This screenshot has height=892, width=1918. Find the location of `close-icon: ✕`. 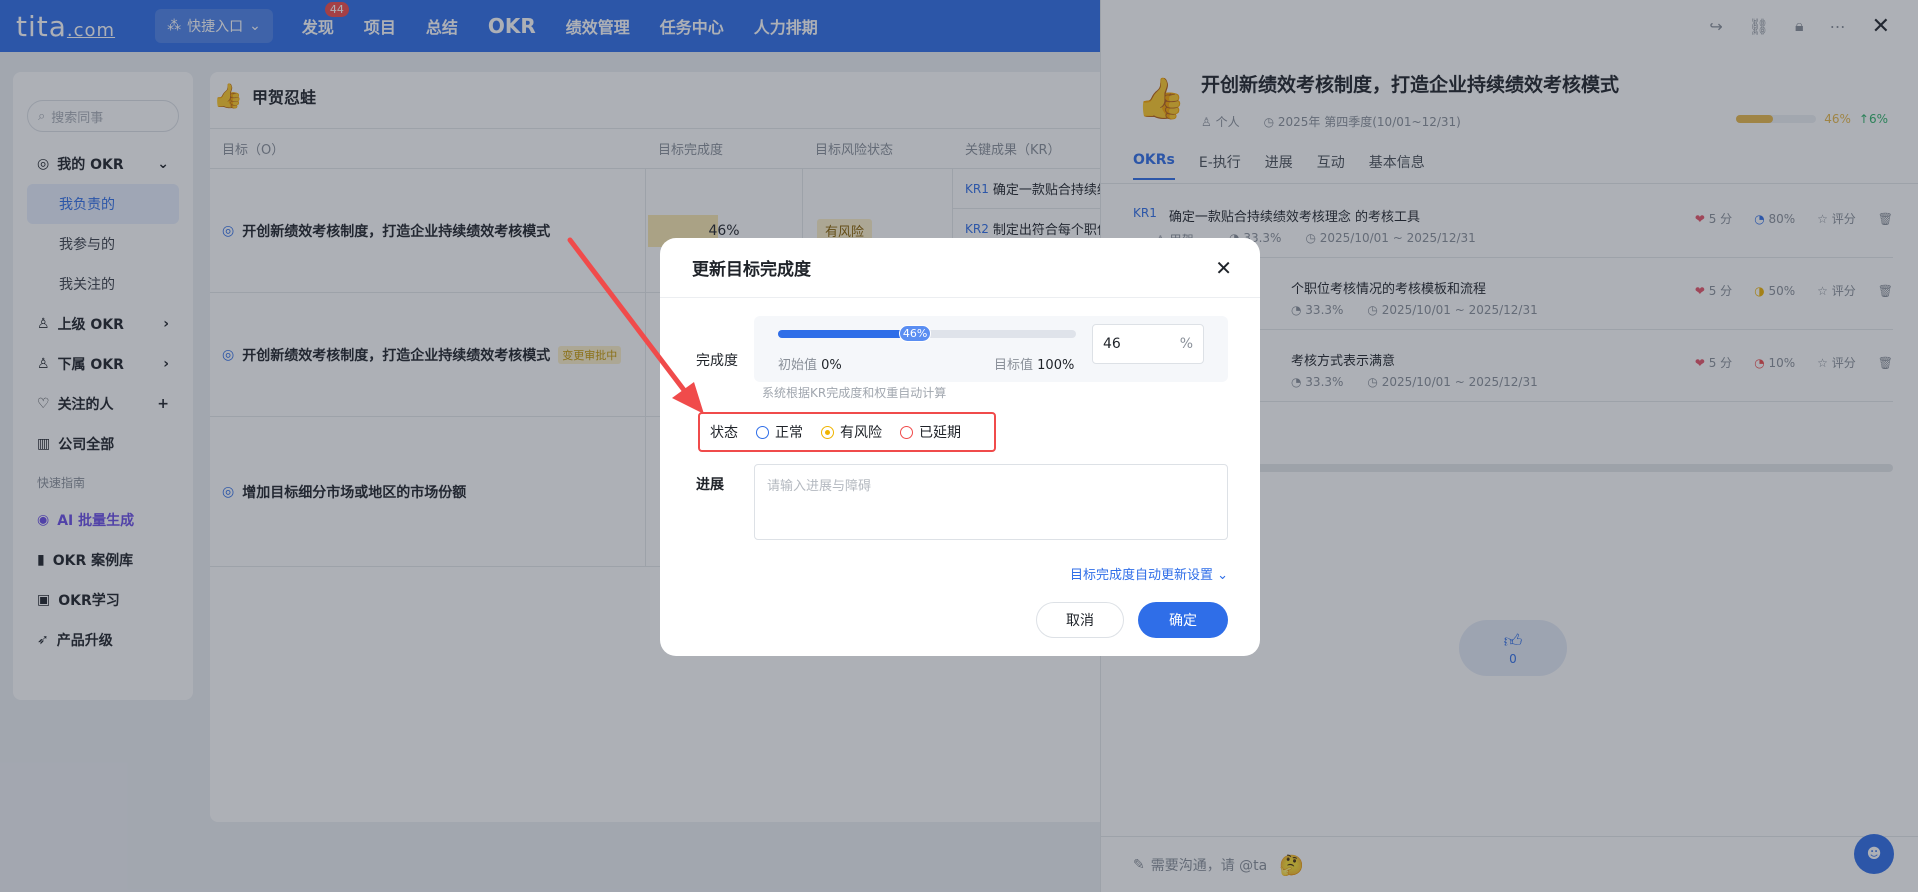

close-icon: ✕ is located at coordinates (1223, 268).